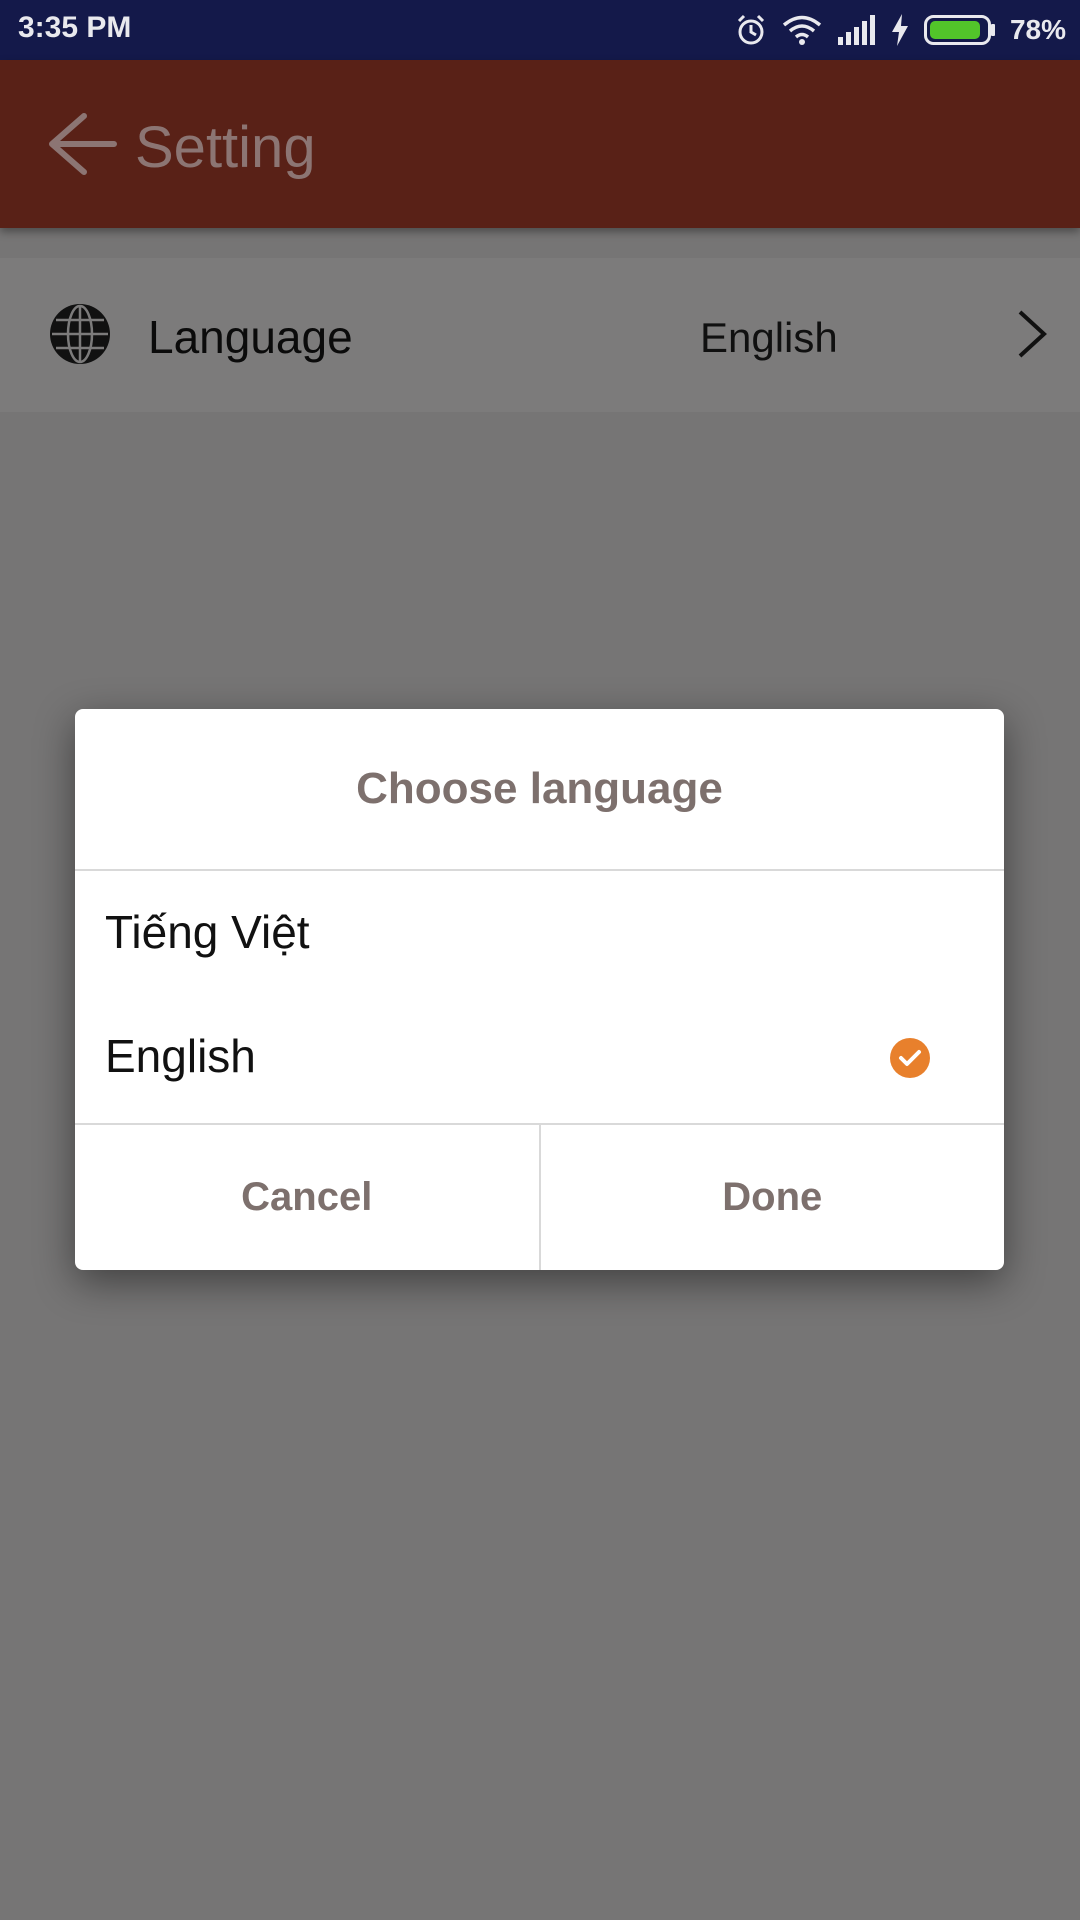  I want to click on option-label: English, so click(180, 1056).